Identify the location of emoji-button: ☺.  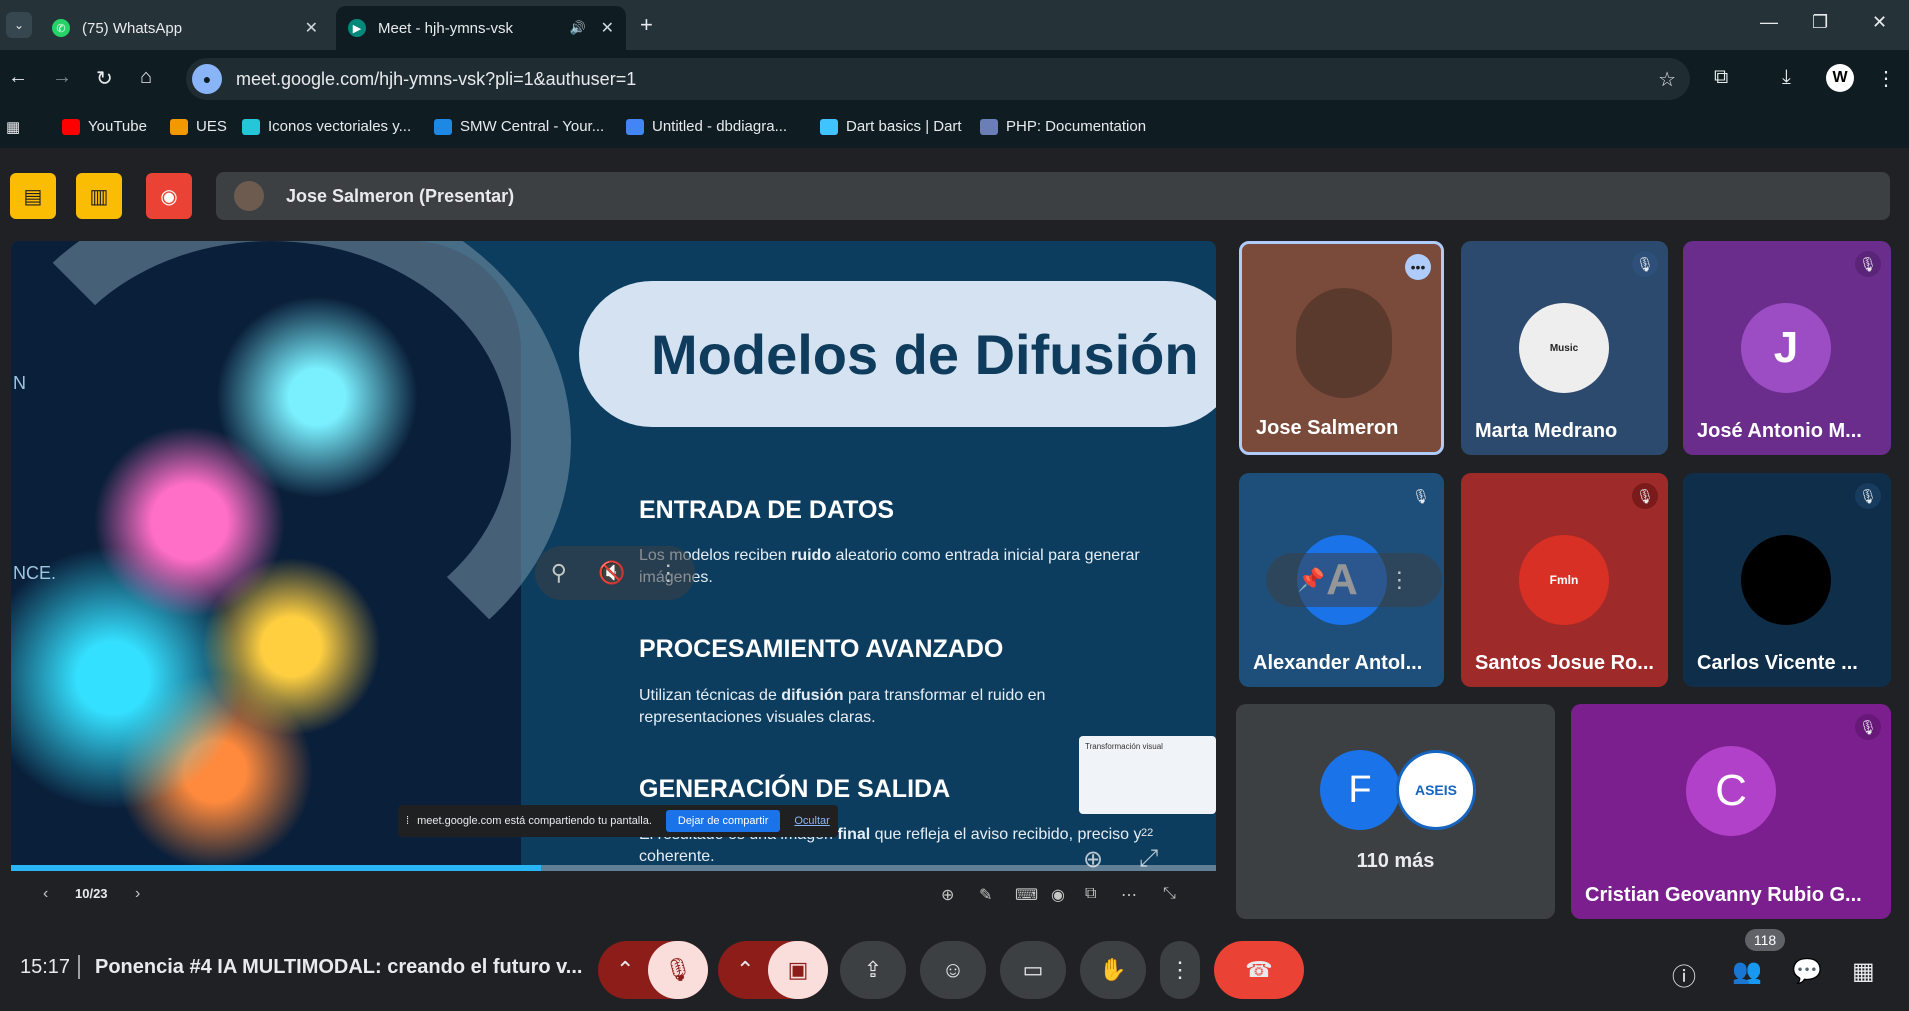
(953, 970).